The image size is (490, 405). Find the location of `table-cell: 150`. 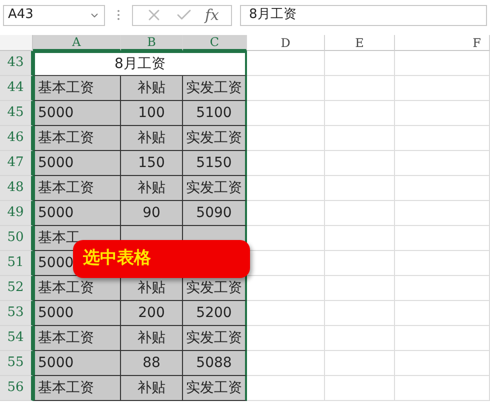

table-cell: 150 is located at coordinates (152, 163).